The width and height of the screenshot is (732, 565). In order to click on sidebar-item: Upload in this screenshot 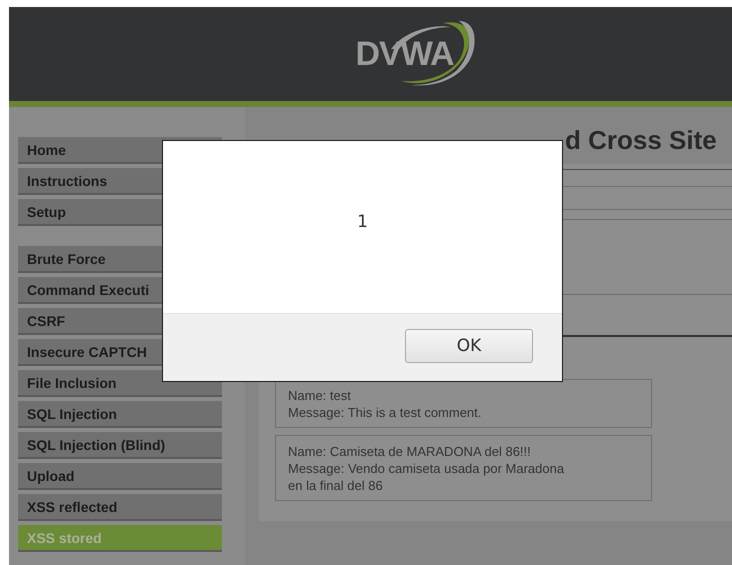, I will do `click(120, 476)`.